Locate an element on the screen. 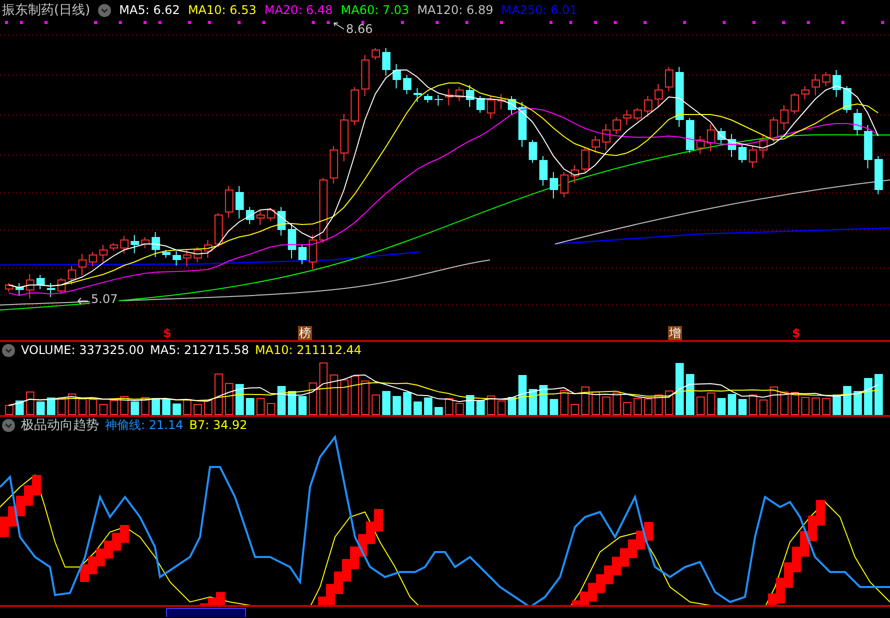  indicator-value: VOLUME: 337325.00 is located at coordinates (82, 350).